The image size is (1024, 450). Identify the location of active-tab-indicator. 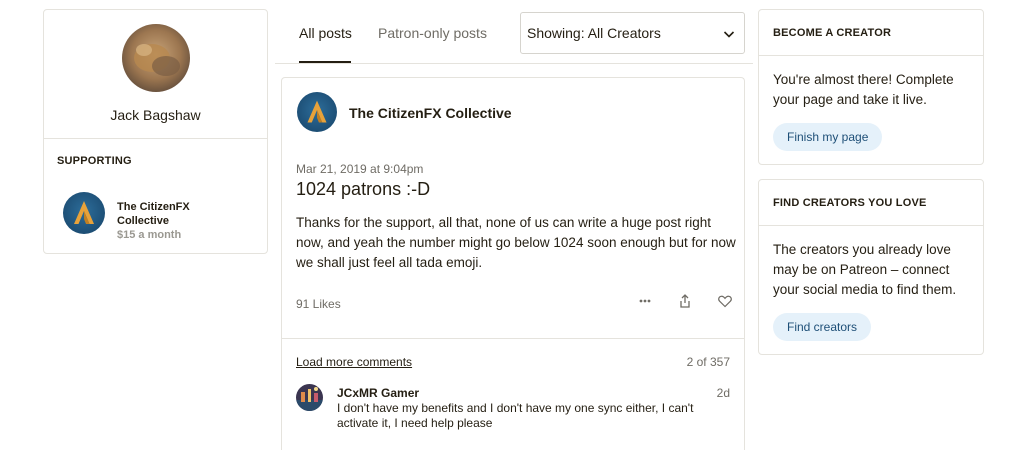
(325, 62).